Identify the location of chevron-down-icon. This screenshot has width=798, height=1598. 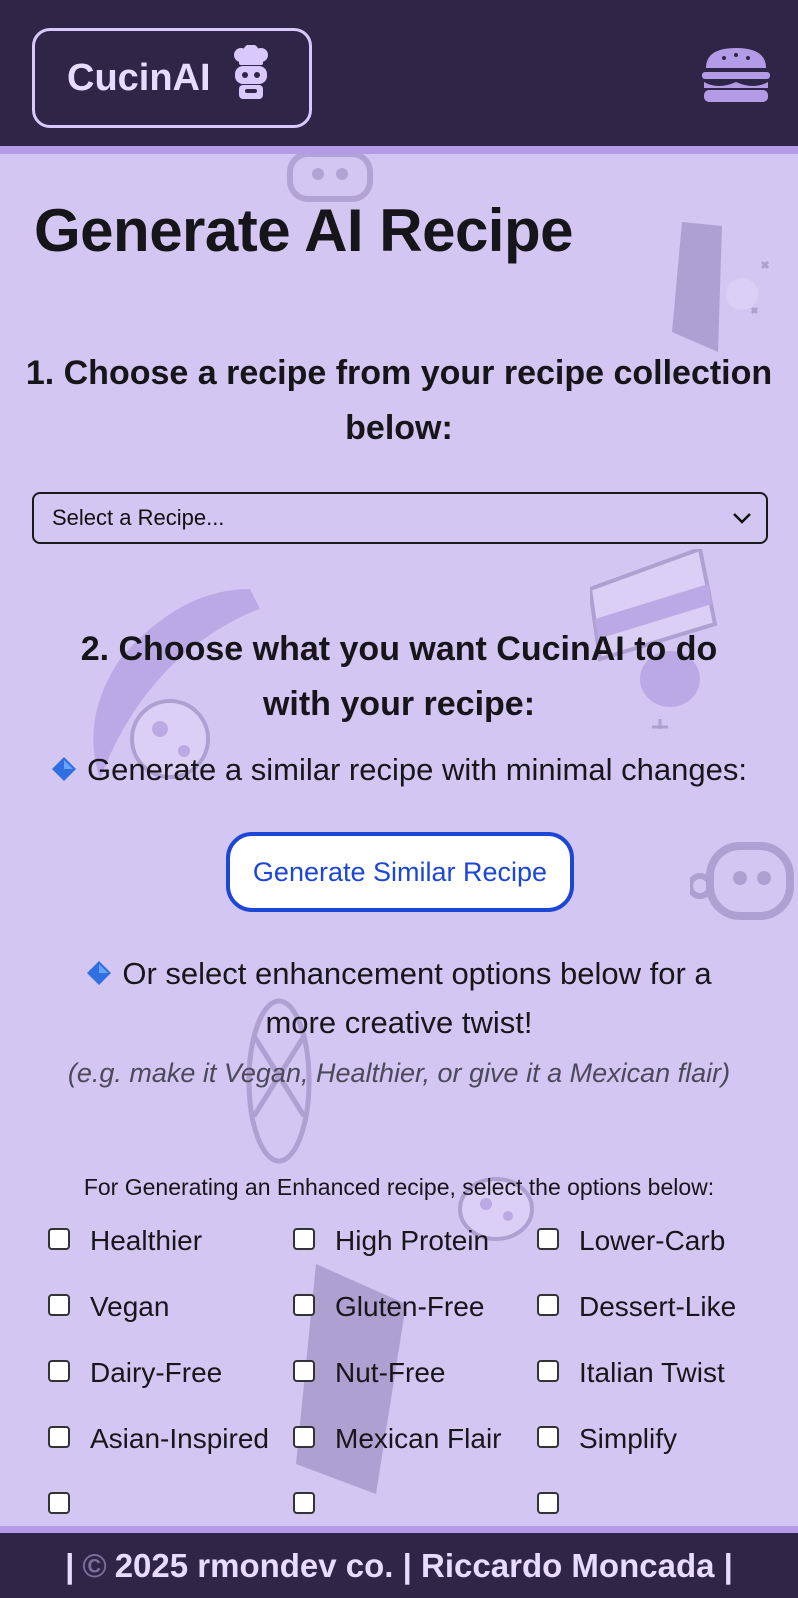
(742, 518).